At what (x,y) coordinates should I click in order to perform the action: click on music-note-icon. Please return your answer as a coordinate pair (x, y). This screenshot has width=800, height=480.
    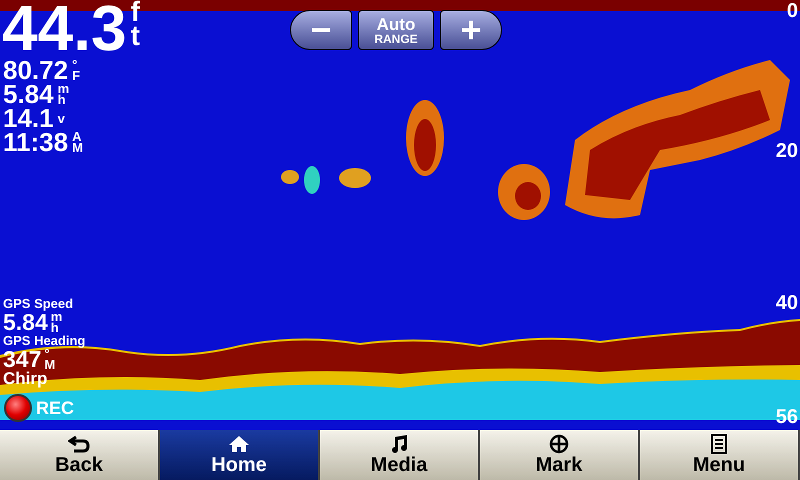
    Looking at the image, I should click on (399, 444).